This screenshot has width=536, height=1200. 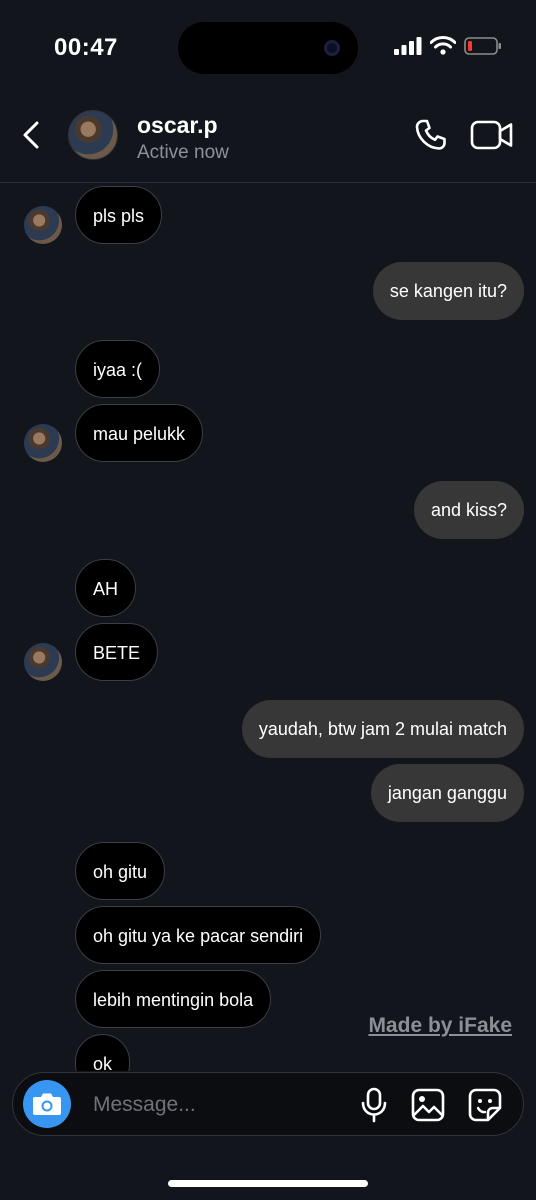 What do you see at coordinates (103, 1052) in the screenshot?
I see `message-bubble-incoming: ok` at bounding box center [103, 1052].